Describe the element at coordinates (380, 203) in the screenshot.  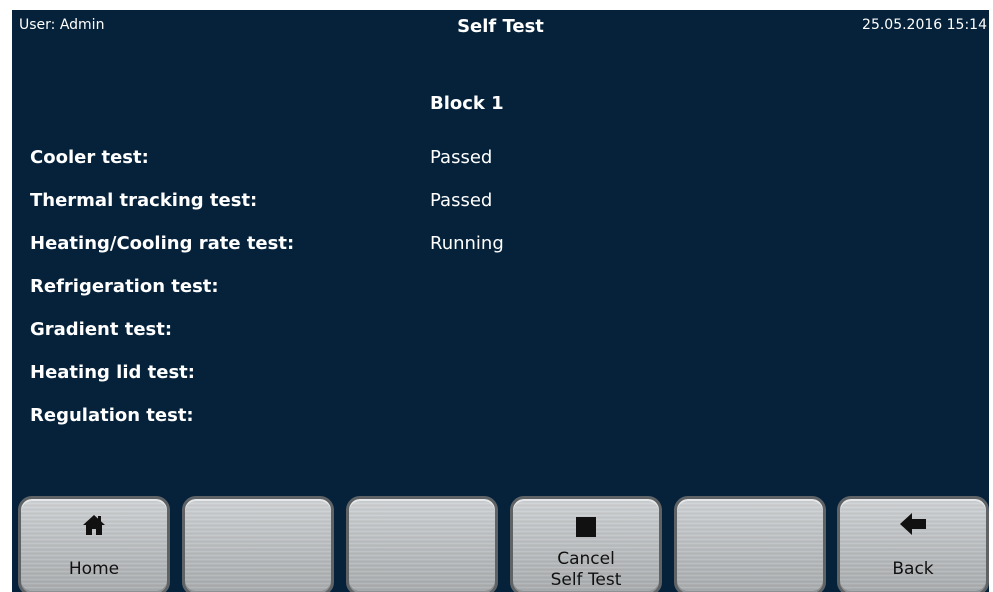
I see `test-row-thermal-tracking: Thermal tracking test: Passed` at that location.